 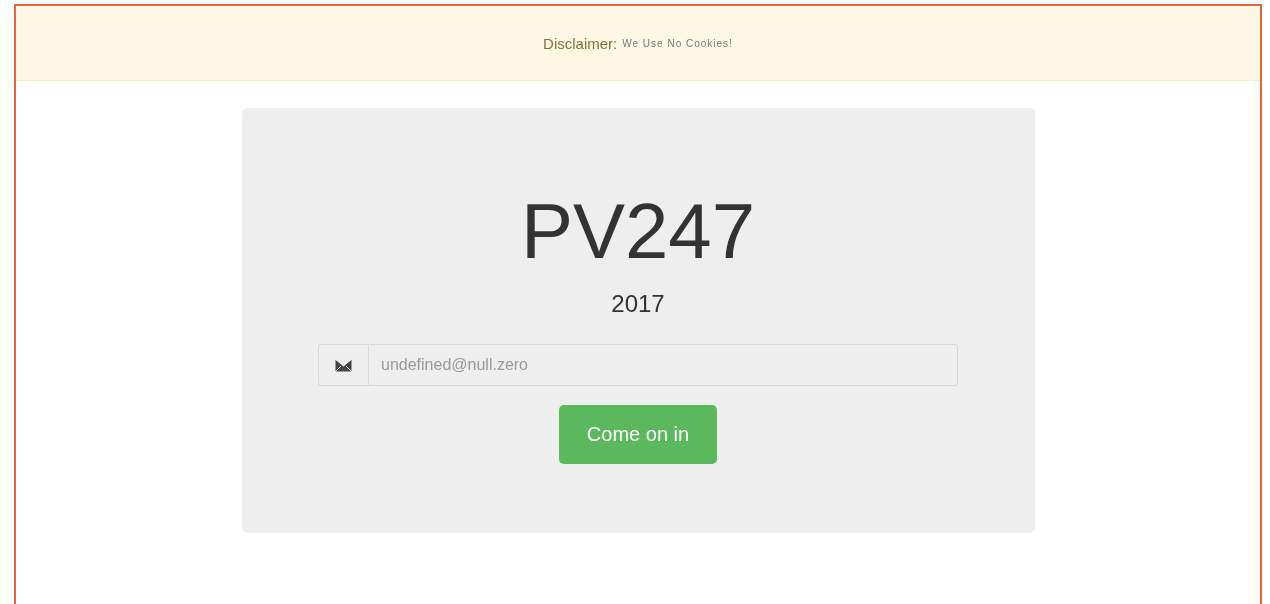 What do you see at coordinates (638, 434) in the screenshot?
I see `enter-button: Come on in` at bounding box center [638, 434].